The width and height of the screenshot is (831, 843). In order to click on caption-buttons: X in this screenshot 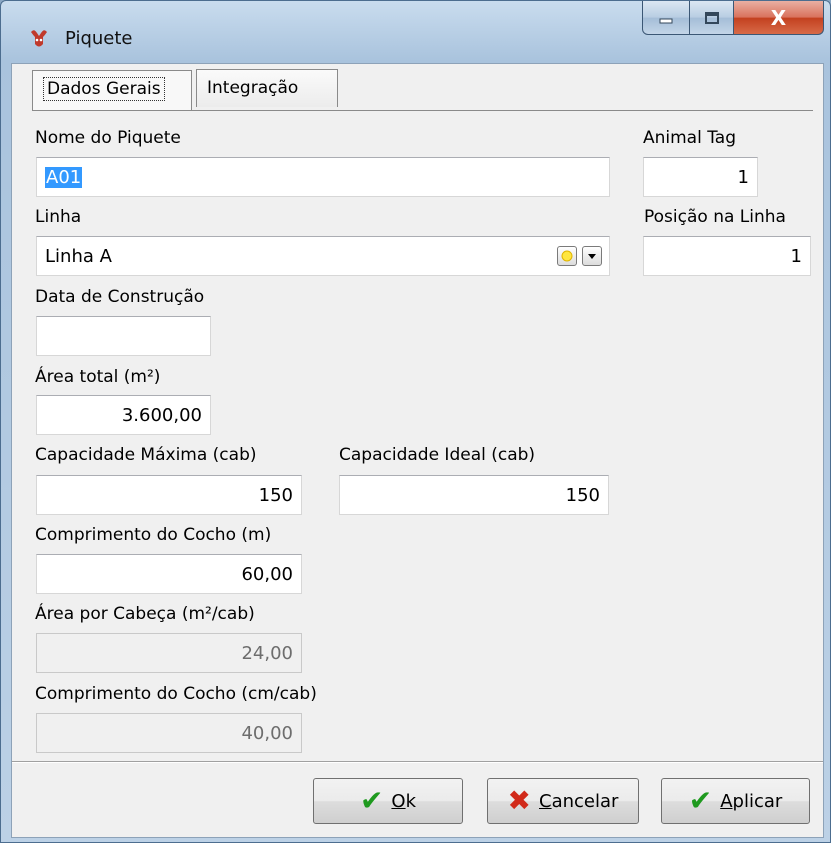, I will do `click(733, 18)`.